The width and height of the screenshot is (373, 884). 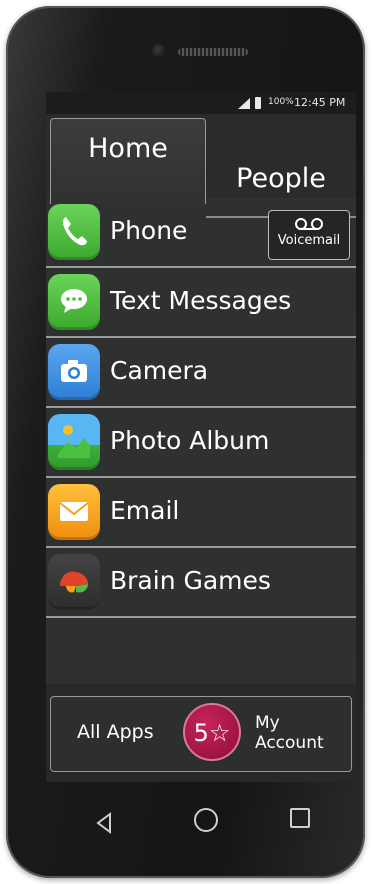 What do you see at coordinates (212, 732) in the screenshot?
I see `five-star-button: 5☆` at bounding box center [212, 732].